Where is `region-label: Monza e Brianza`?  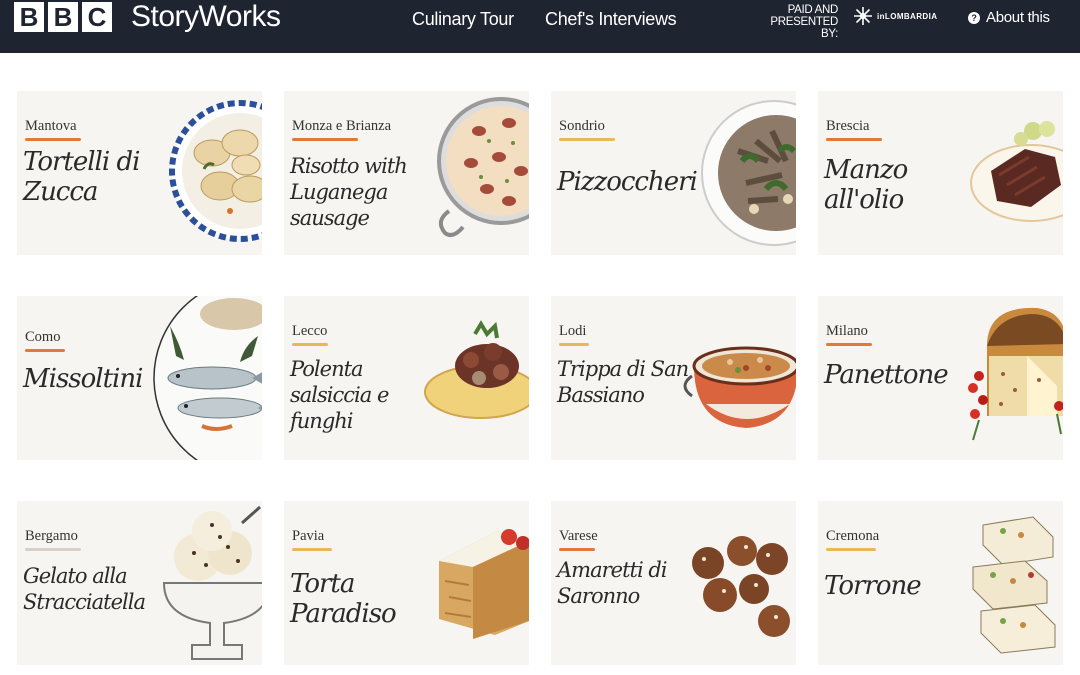 region-label: Monza e Brianza is located at coordinates (342, 126).